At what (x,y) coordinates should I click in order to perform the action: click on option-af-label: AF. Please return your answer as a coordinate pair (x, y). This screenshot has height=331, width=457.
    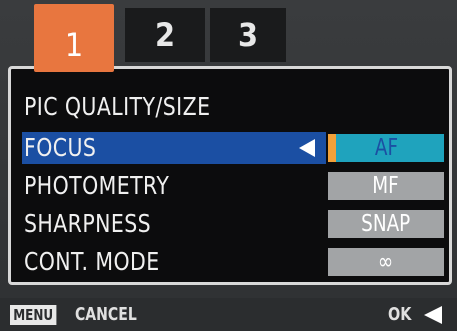
    Looking at the image, I should click on (386, 148).